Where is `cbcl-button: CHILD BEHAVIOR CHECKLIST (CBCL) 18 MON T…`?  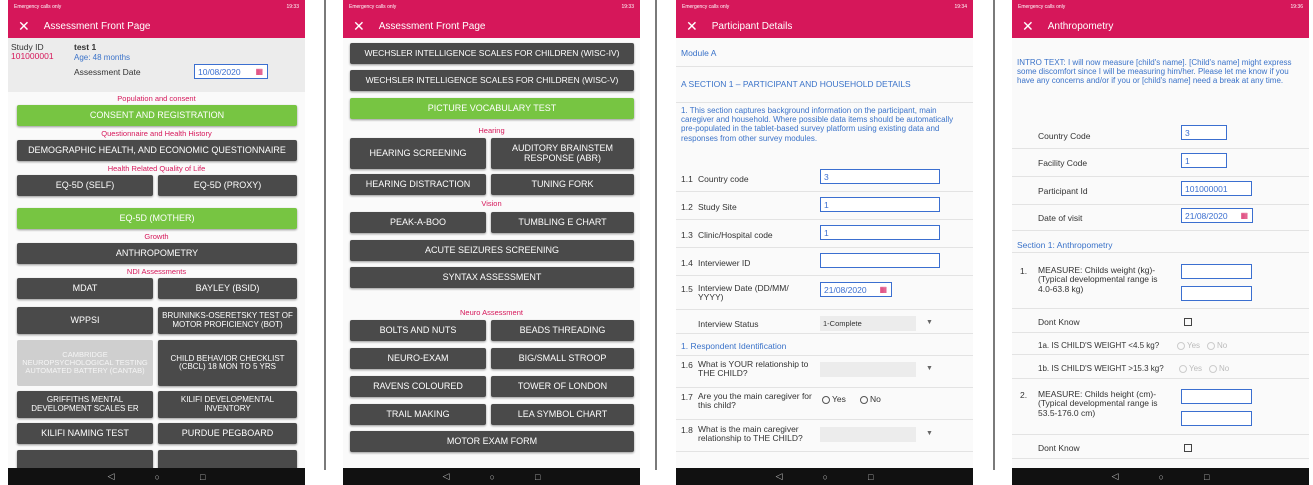
cbcl-button: CHILD BEHAVIOR CHECKLIST (CBCL) 18 MON T… is located at coordinates (227, 363).